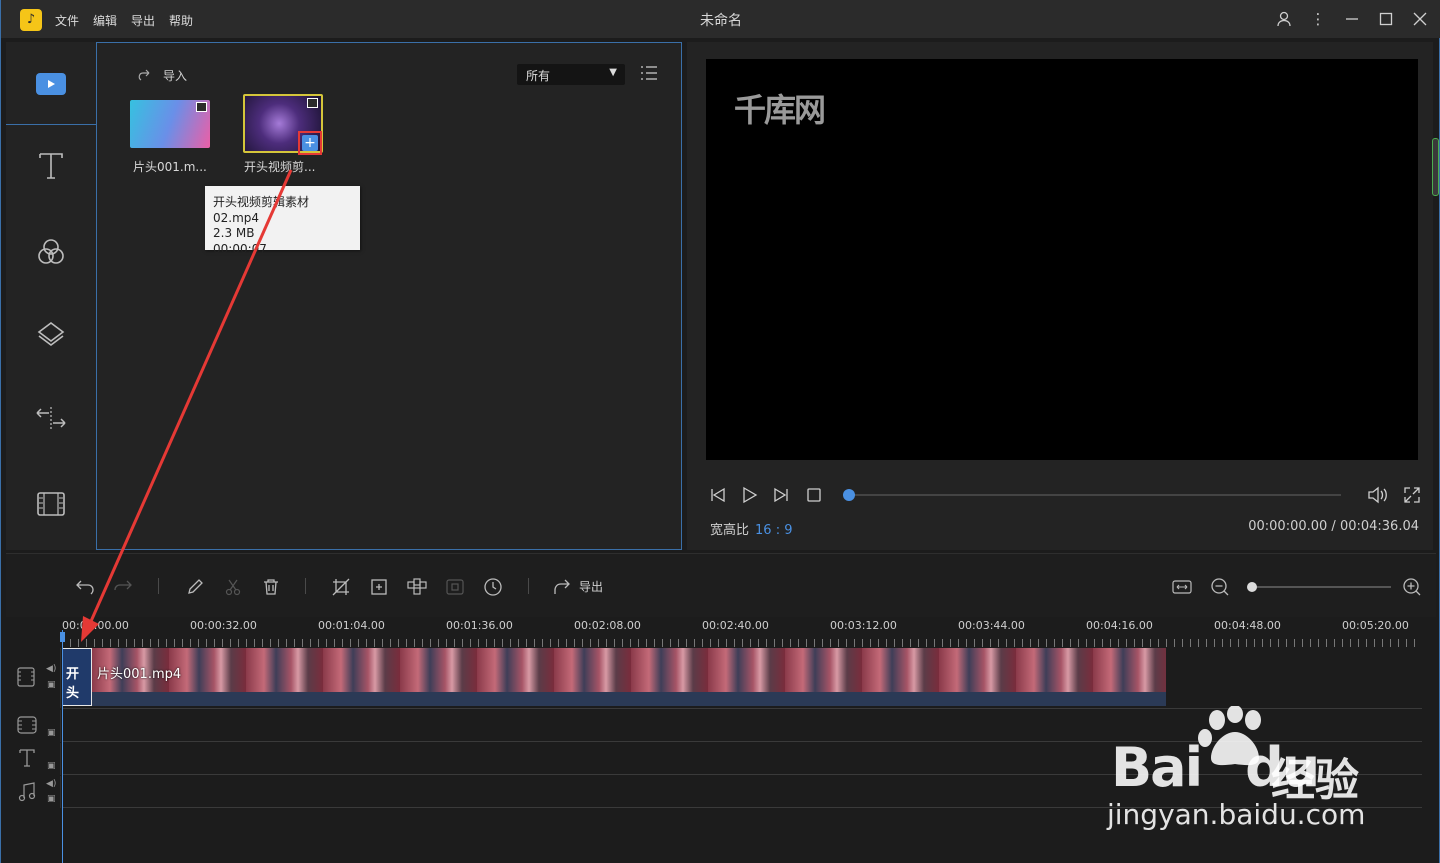 The height and width of the screenshot is (863, 1440). I want to click on zoom-in-icon, so click(1412, 587).